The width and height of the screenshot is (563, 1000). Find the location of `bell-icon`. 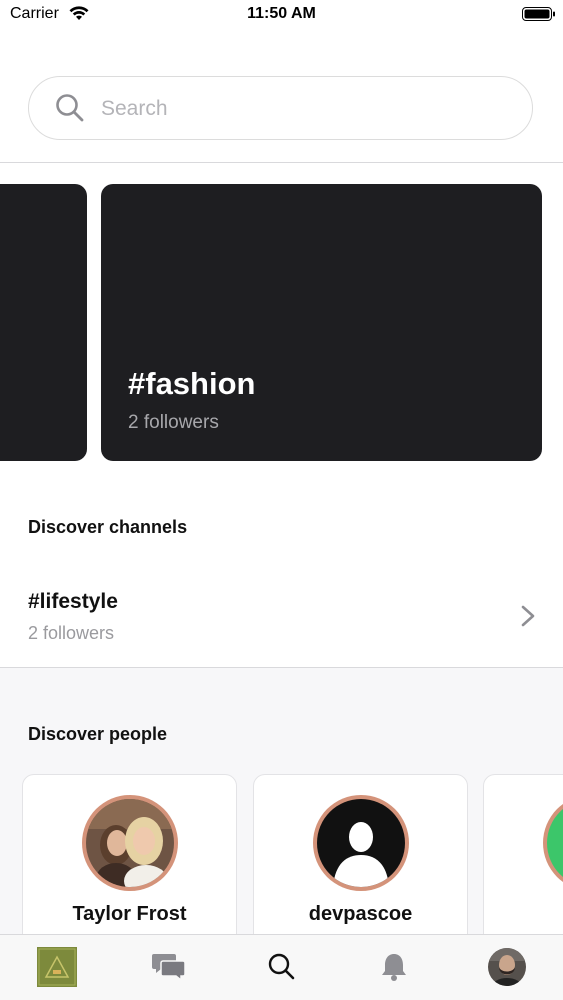

bell-icon is located at coordinates (394, 967).